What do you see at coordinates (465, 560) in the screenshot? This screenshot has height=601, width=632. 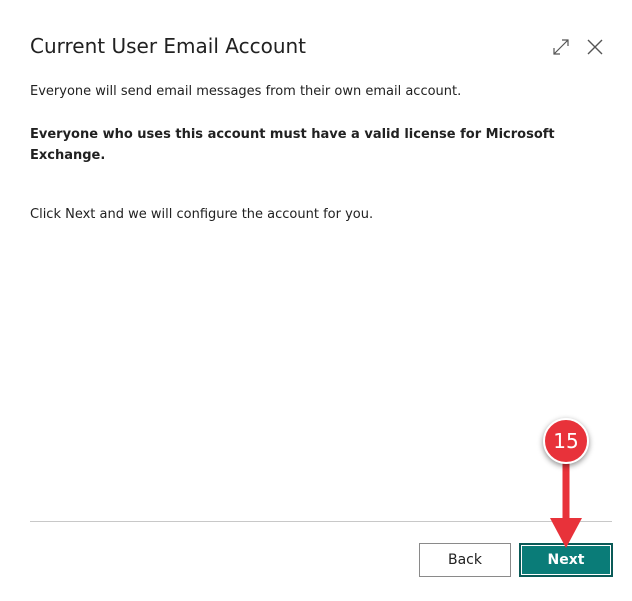 I see `back-button: Back` at bounding box center [465, 560].